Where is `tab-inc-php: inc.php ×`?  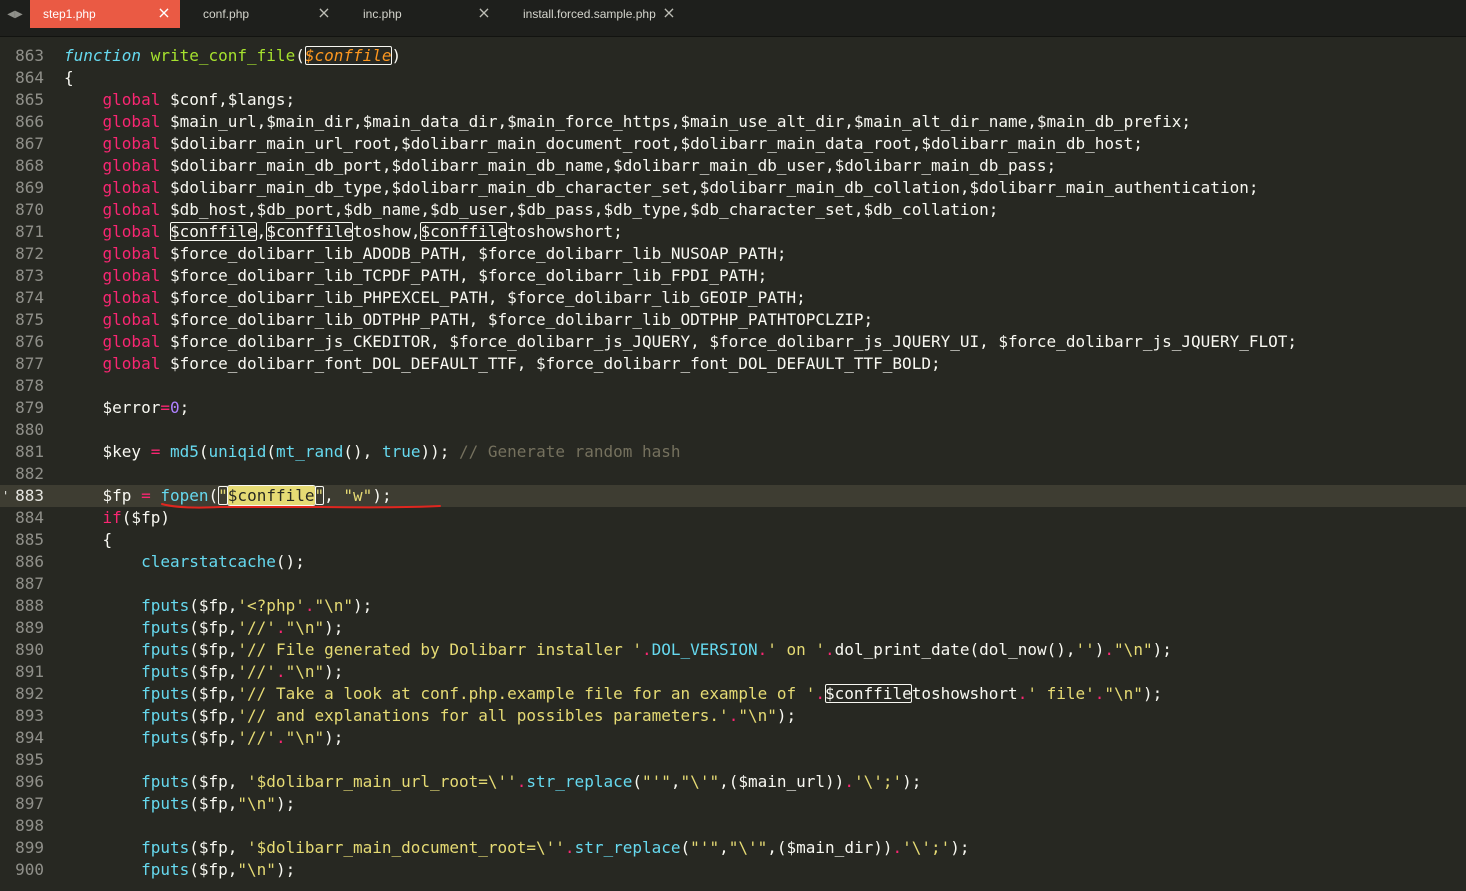
tab-inc-php: inc.php × is located at coordinates (425, 14).